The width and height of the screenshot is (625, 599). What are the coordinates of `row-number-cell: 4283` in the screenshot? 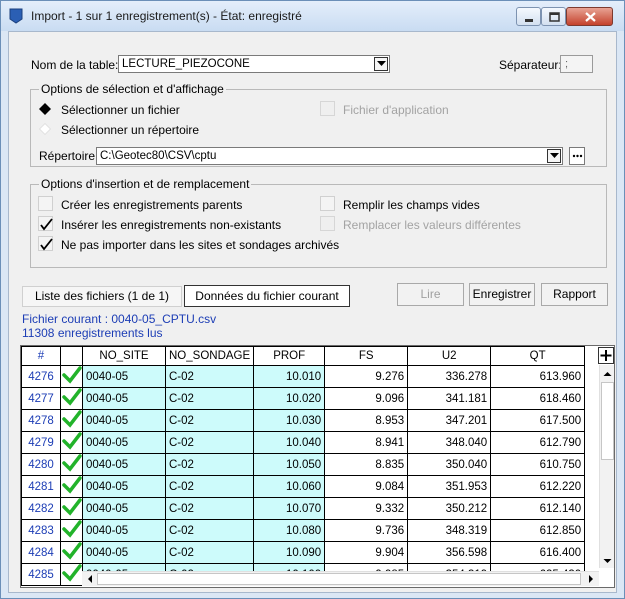 It's located at (41, 530).